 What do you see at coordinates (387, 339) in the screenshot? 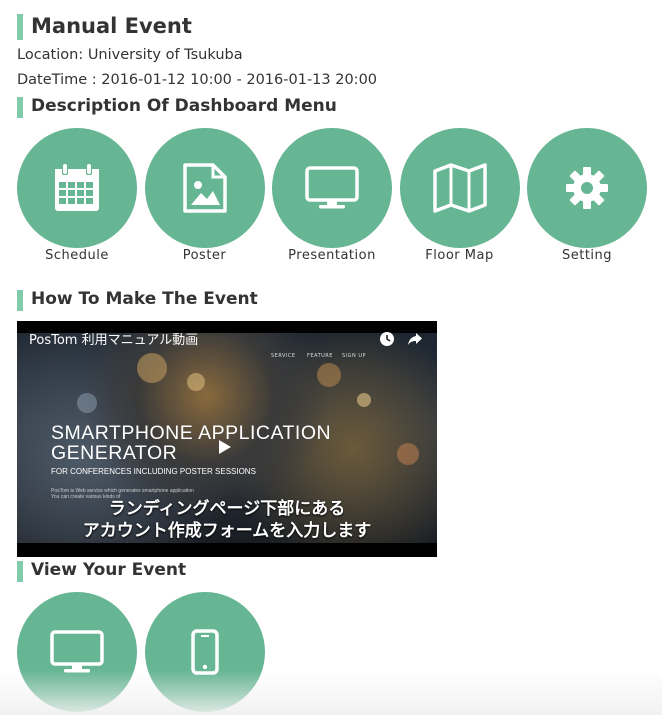
I see `clock-icon` at bounding box center [387, 339].